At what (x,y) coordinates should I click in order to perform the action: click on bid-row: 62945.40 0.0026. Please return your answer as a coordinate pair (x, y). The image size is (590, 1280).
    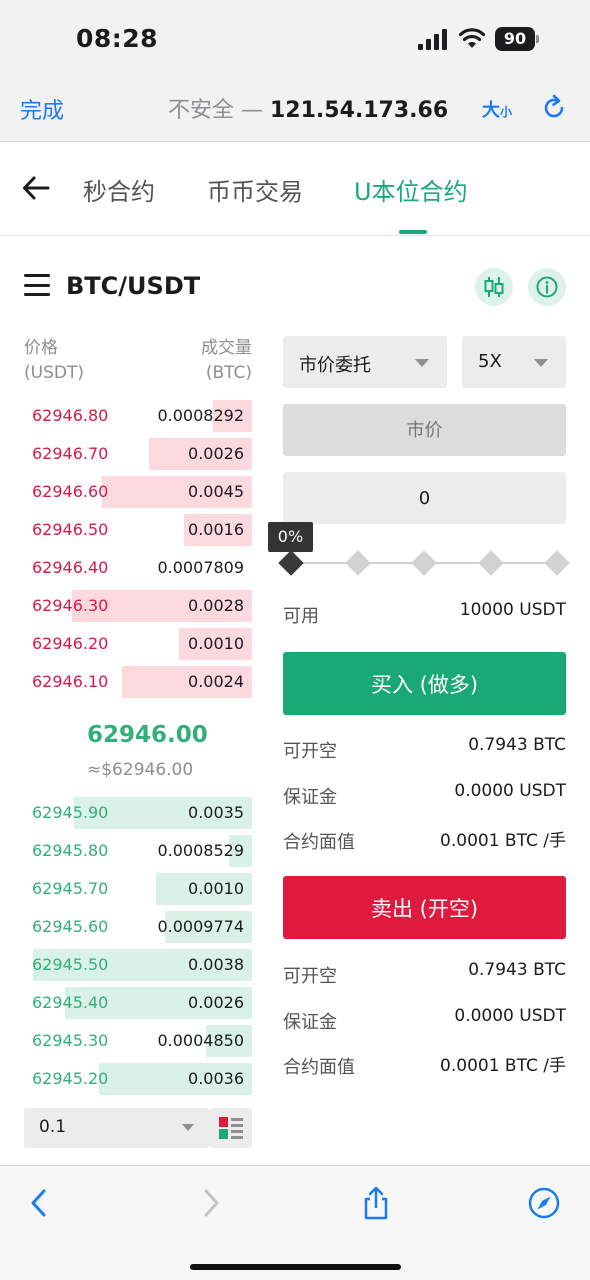
    Looking at the image, I should click on (138, 1003).